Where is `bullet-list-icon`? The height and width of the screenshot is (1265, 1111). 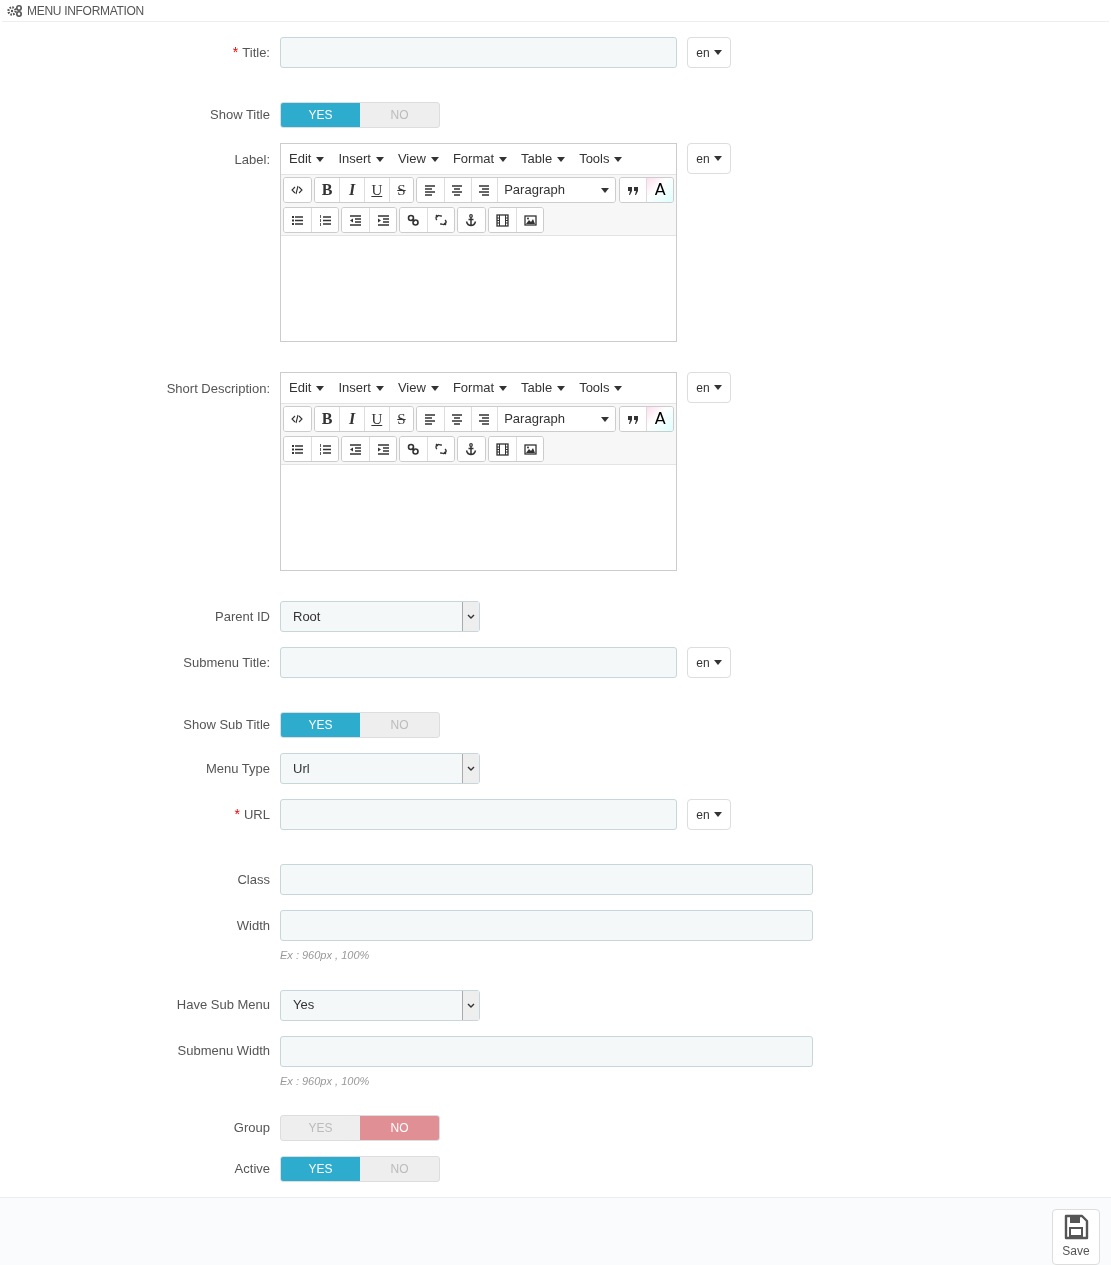 bullet-list-icon is located at coordinates (297, 449).